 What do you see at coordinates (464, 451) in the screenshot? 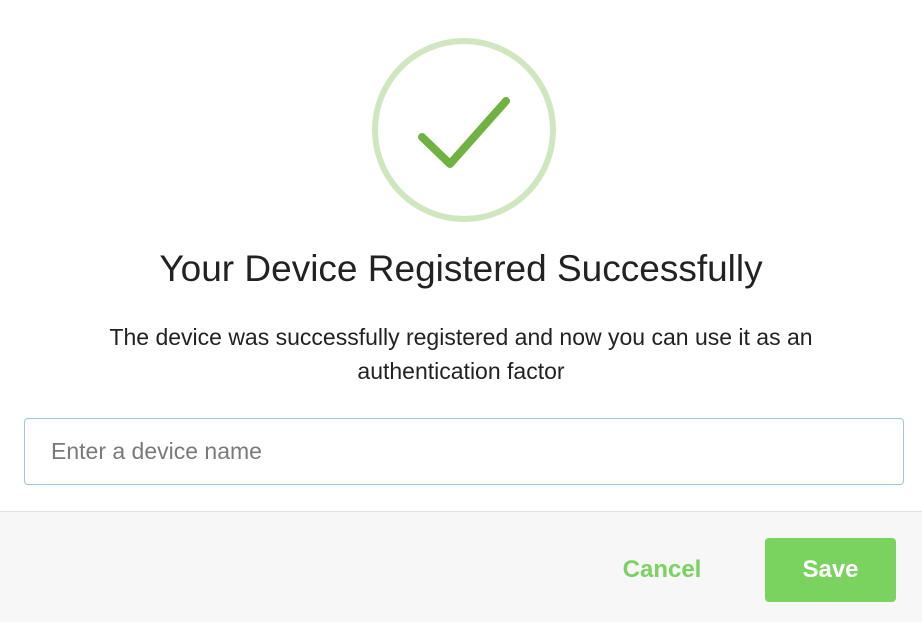
I see `device-name-input` at bounding box center [464, 451].